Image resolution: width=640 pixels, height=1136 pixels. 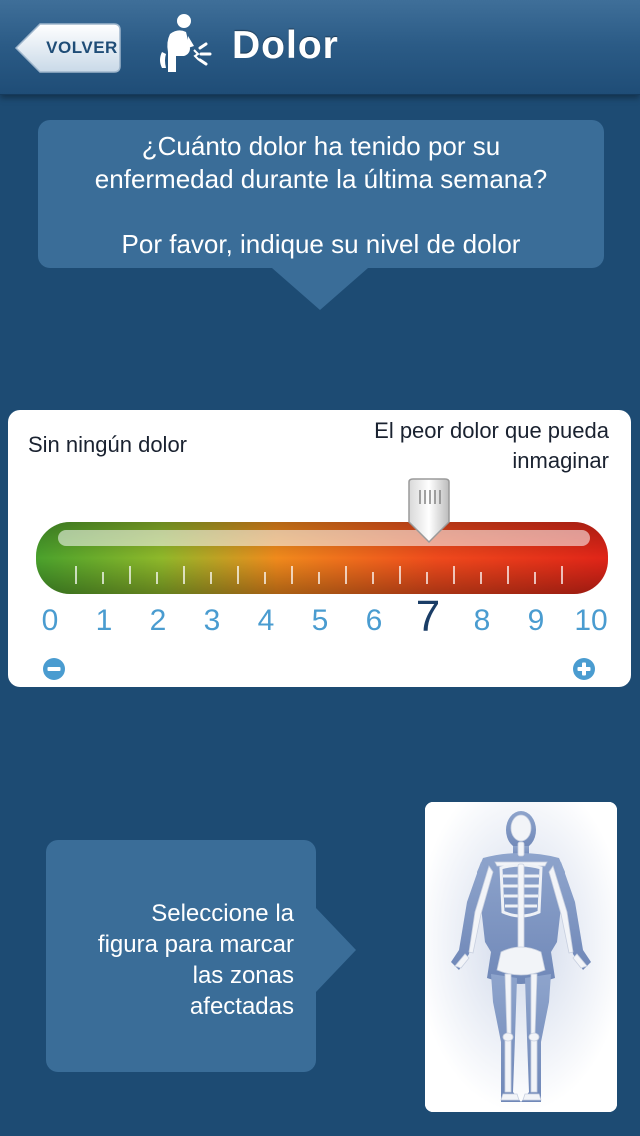 What do you see at coordinates (428, 617) in the screenshot?
I see `scale-number-7-selected: 7` at bounding box center [428, 617].